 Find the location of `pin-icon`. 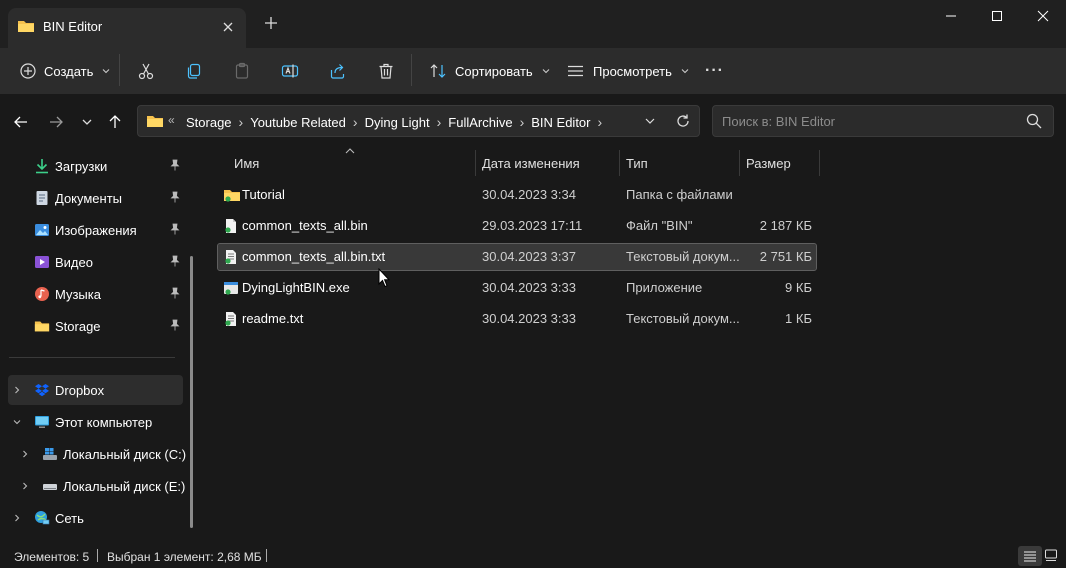

pin-icon is located at coordinates (175, 197).